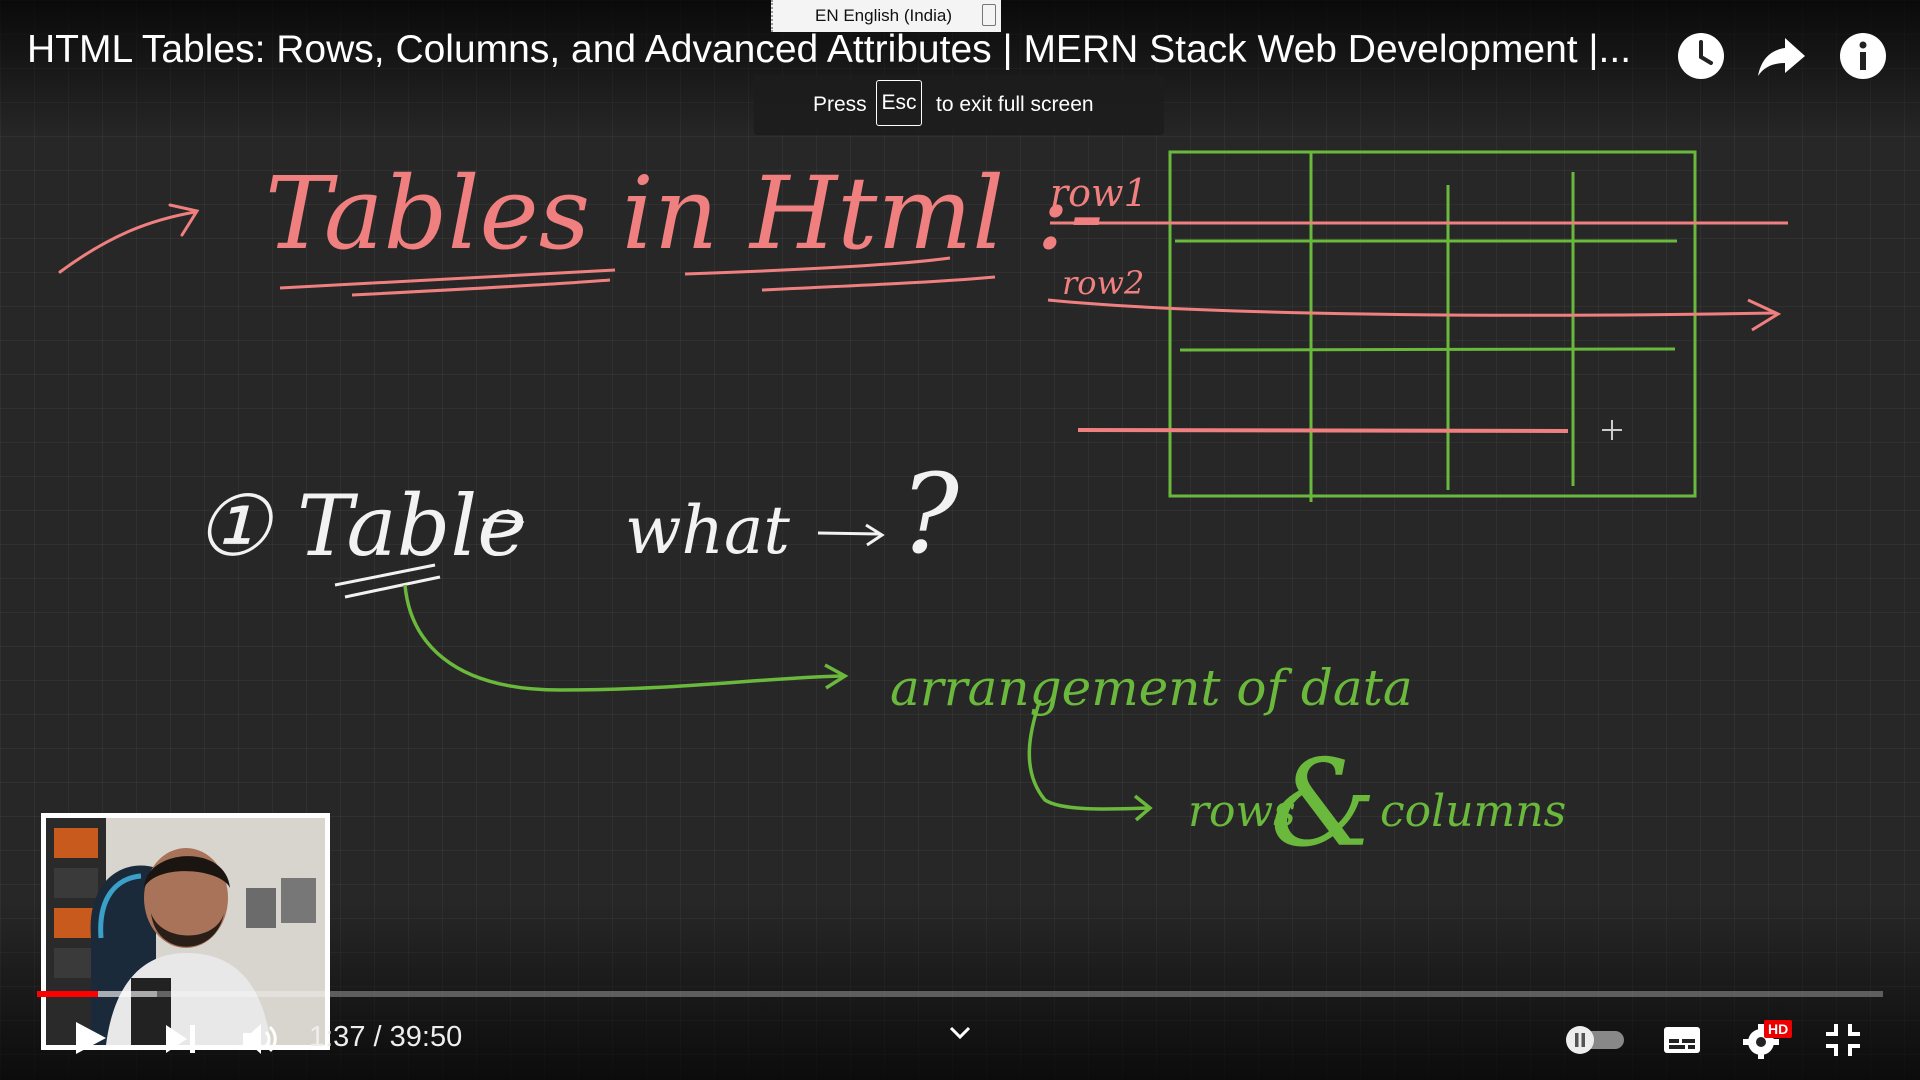 The image size is (1920, 1080). Describe the element at coordinates (90, 1038) in the screenshot. I see `play-icon` at that location.